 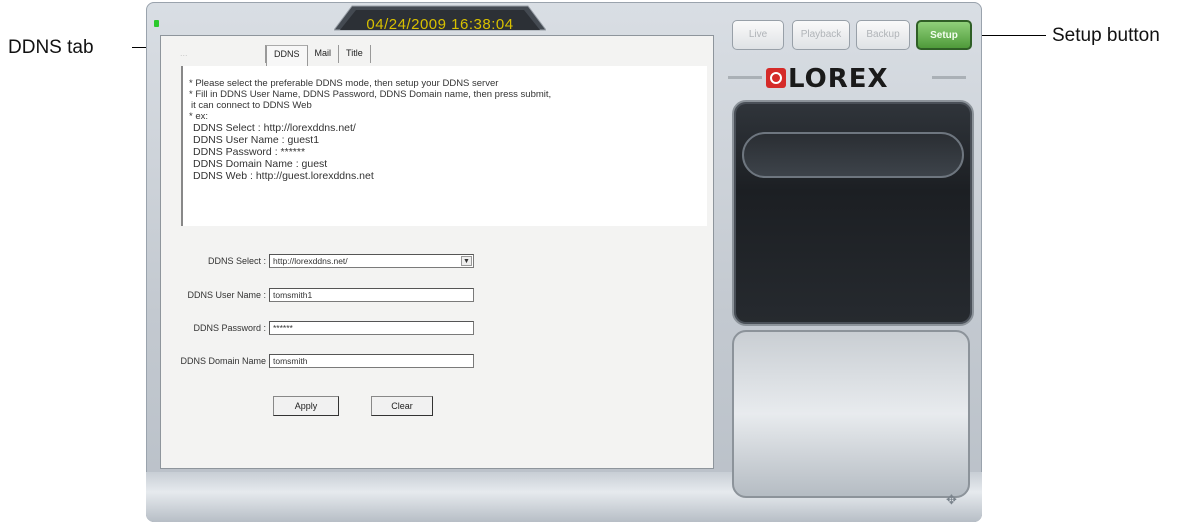 I want to click on help-line: DDNS User Name : guest1, so click(x=256, y=140).